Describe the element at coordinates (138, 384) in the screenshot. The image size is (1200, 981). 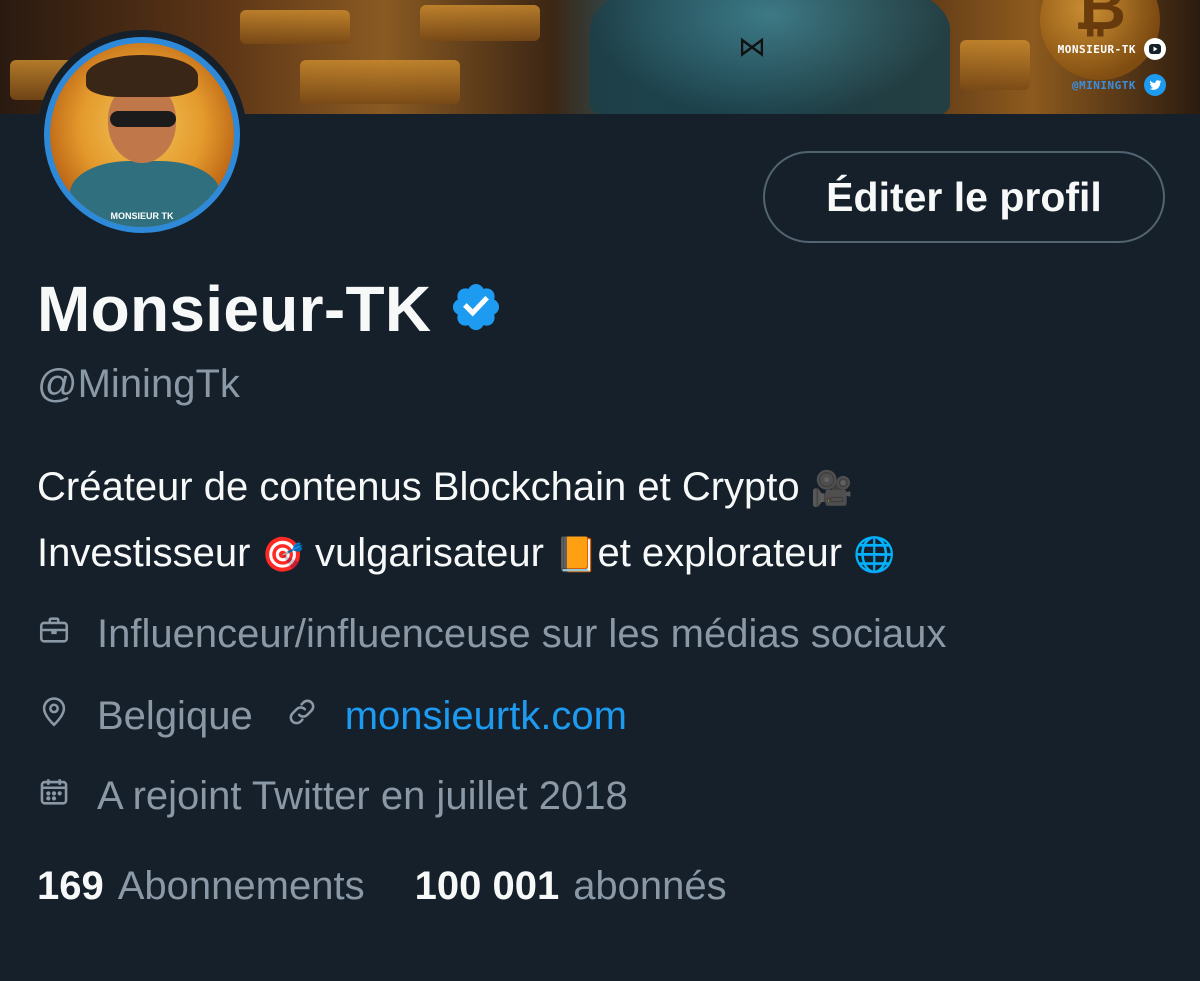
I see `profile-handle: @MiningTk` at that location.